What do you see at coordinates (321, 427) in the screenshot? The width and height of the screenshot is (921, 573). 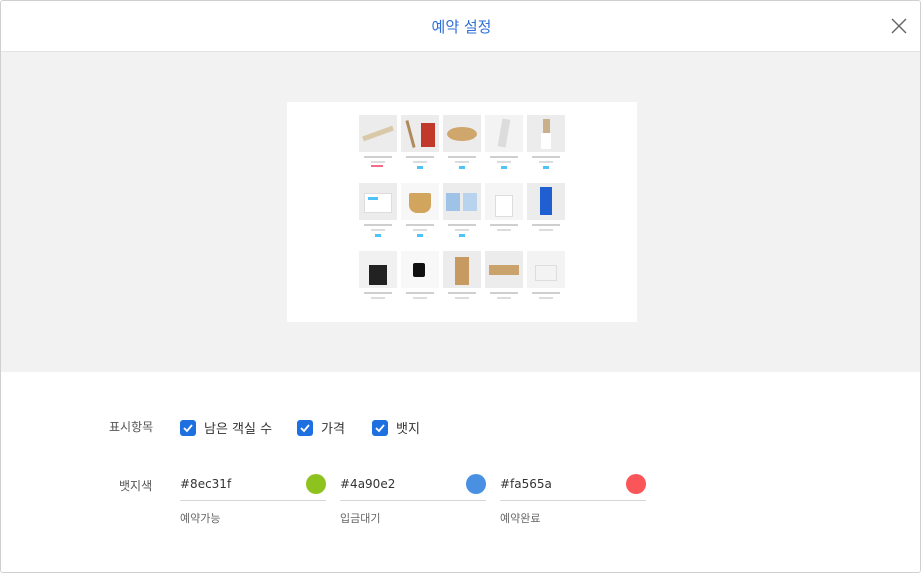 I see `checkbox-price: 가격` at bounding box center [321, 427].